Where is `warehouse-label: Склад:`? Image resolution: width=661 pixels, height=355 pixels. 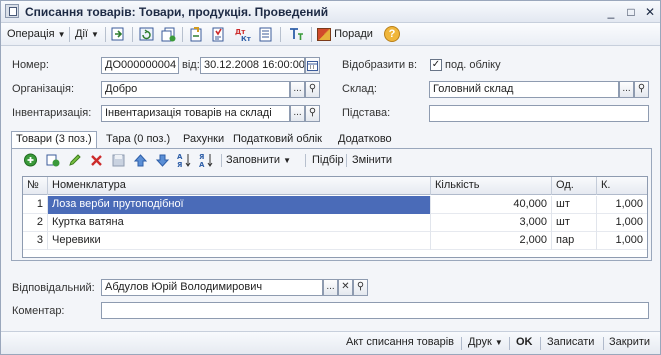
warehouse-label: Склад: is located at coordinates (359, 89).